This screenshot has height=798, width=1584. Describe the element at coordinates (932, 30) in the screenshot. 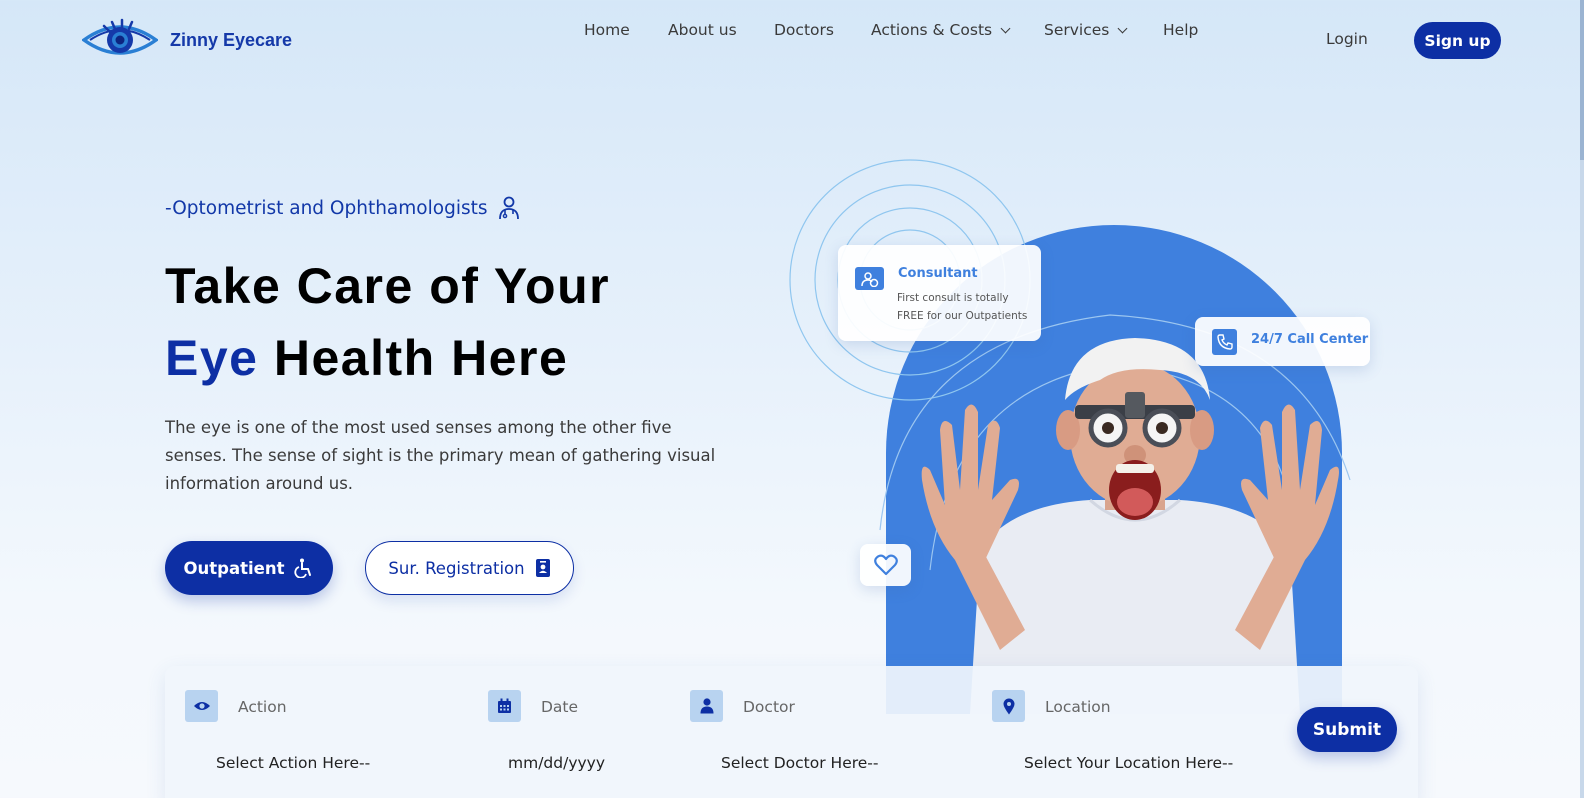

I see `nav-actions-costs-label: Actions & Costs` at that location.